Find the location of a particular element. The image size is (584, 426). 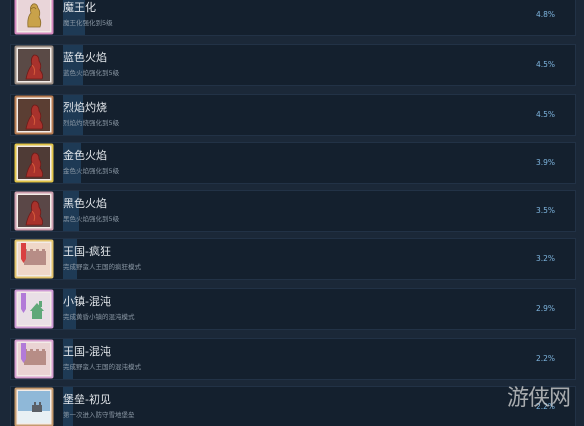

achievement-description: 完成野蛮人王国的疯狂模式 is located at coordinates (102, 267).